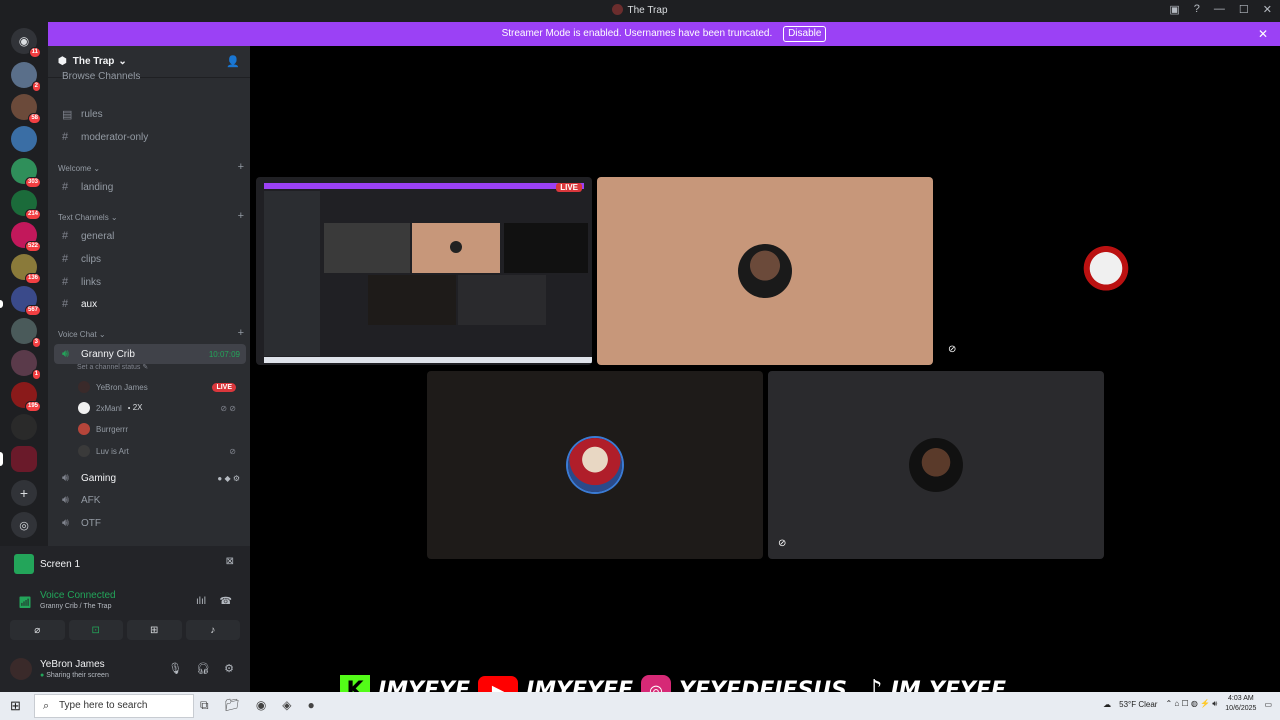  Describe the element at coordinates (26, 301) in the screenshot. I see `server-icon: 567` at that location.